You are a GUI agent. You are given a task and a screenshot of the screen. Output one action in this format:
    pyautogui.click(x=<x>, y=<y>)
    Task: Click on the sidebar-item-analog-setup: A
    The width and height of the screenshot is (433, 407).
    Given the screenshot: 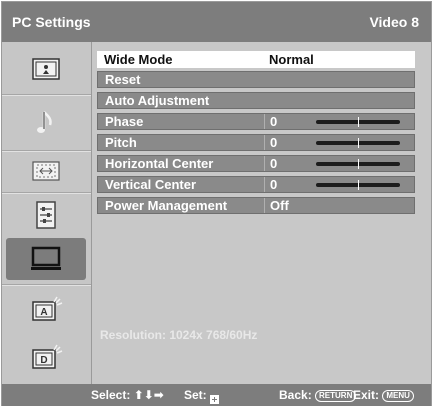 What is the action you would take?
    pyautogui.click(x=46, y=309)
    